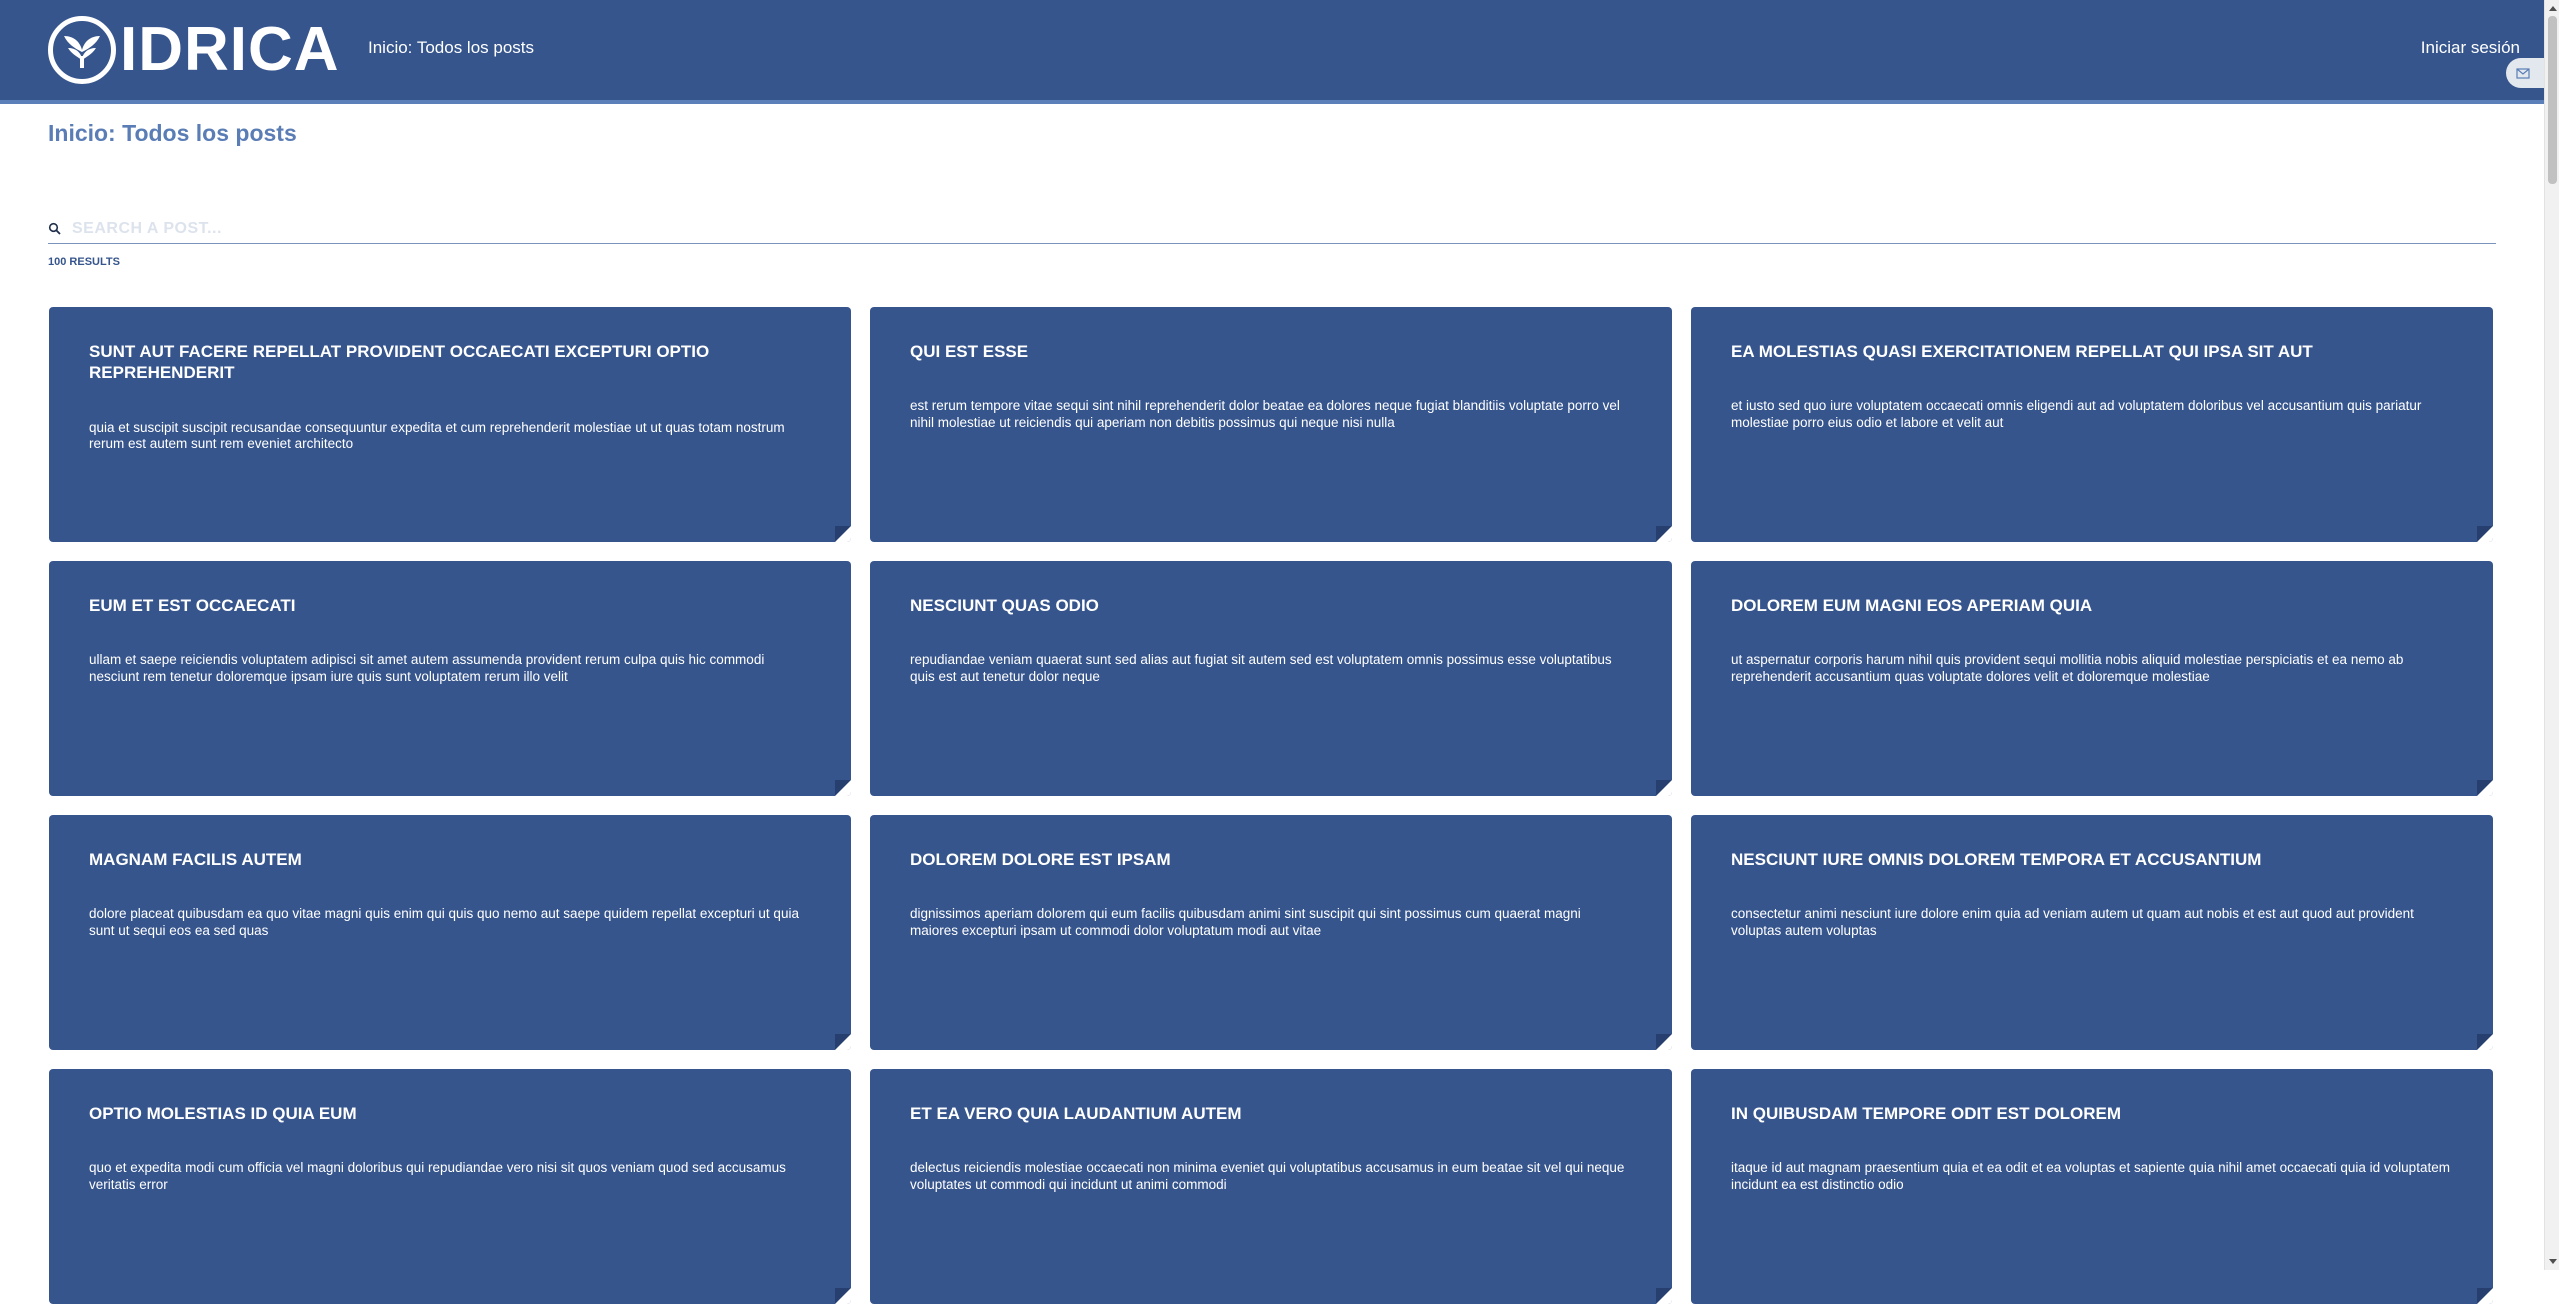  What do you see at coordinates (1912, 605) in the screenshot?
I see `post-title: dolorem eum magni eos aperiam quia` at bounding box center [1912, 605].